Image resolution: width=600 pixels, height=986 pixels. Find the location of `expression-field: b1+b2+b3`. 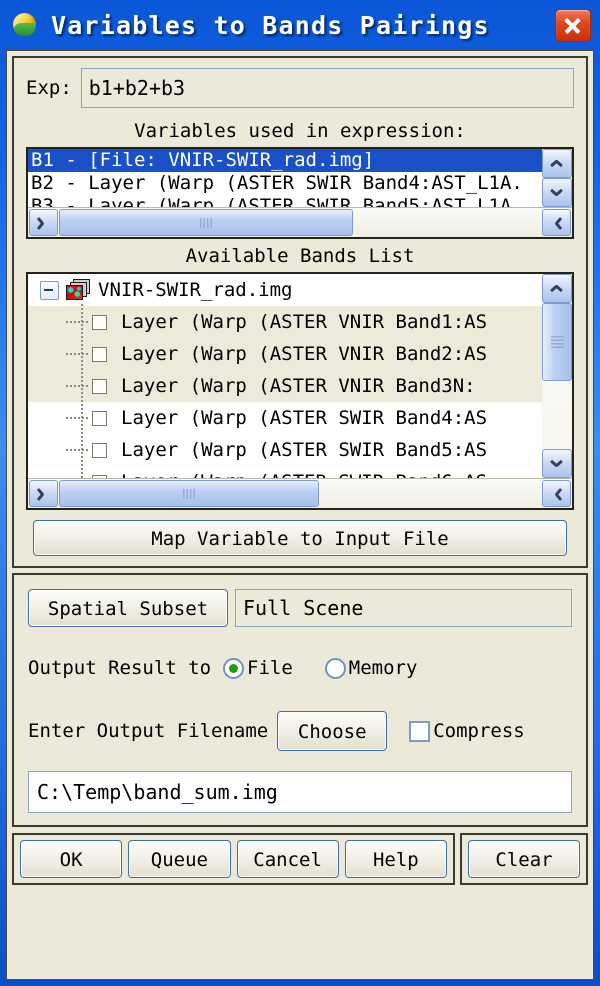

expression-field: b1+b2+b3 is located at coordinates (327, 88).